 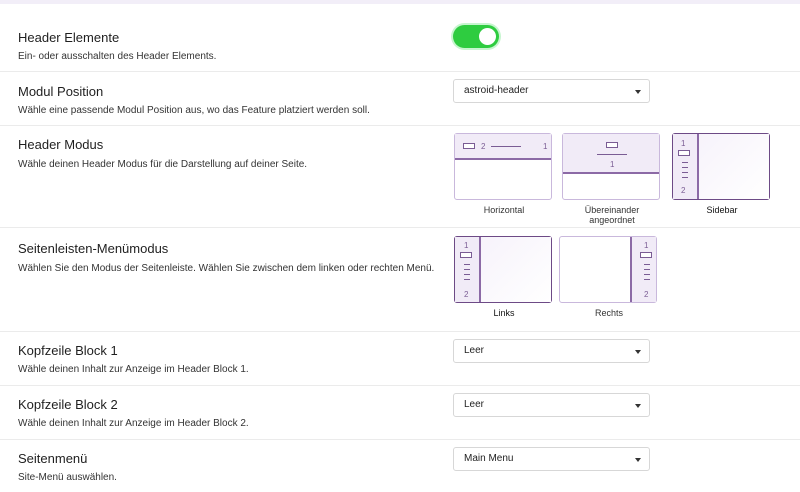 I want to click on sidebar-menu-option-label: Rechts, so click(x=608, y=313).